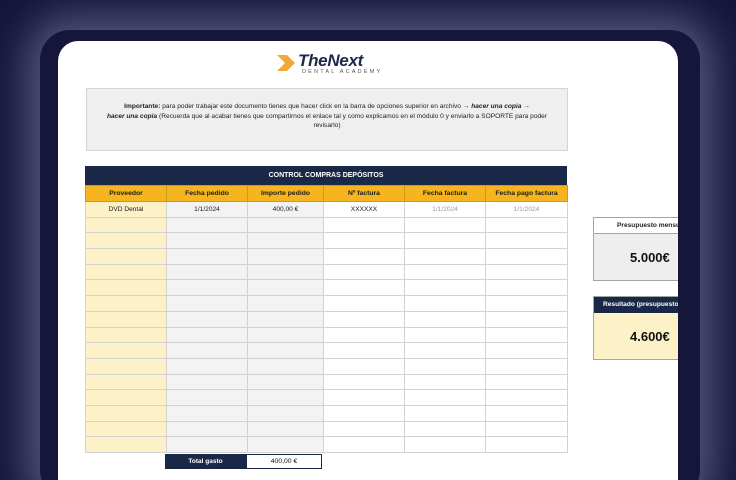 This screenshot has width=736, height=480. Describe the element at coordinates (636, 336) in the screenshot. I see `result-value: 4.600€` at that location.